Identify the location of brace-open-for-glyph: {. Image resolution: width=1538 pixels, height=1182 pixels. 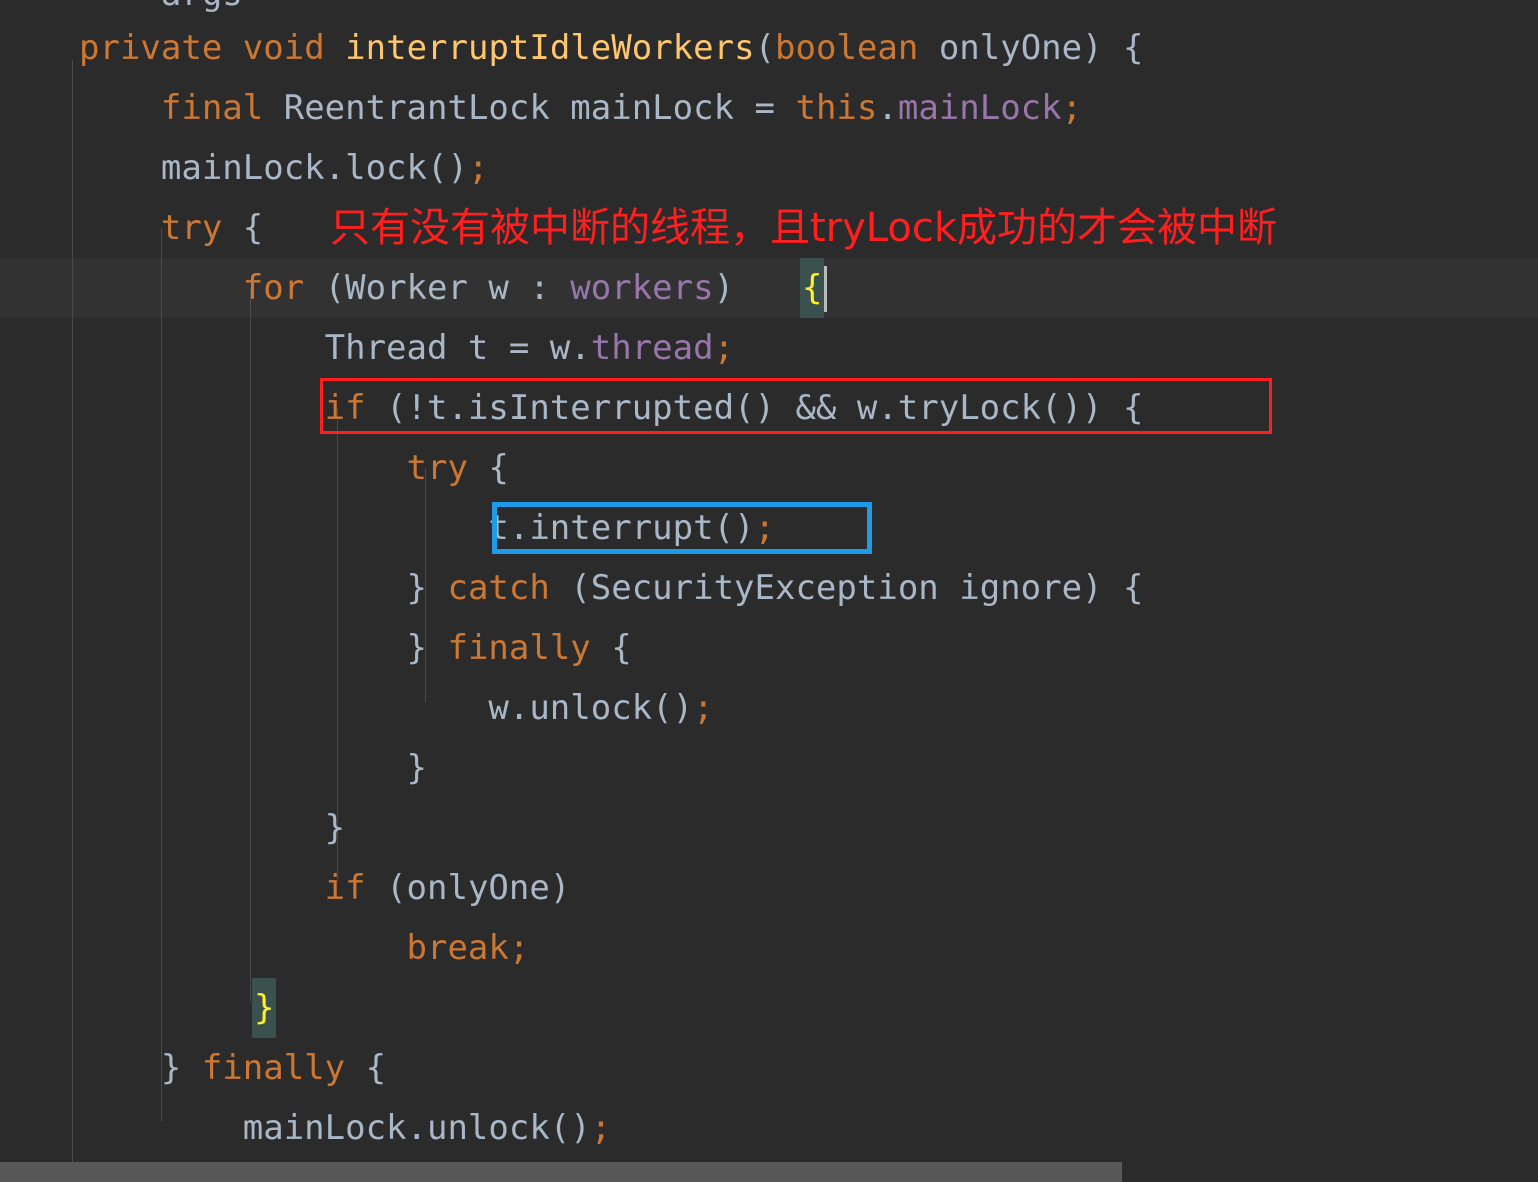
(812, 288).